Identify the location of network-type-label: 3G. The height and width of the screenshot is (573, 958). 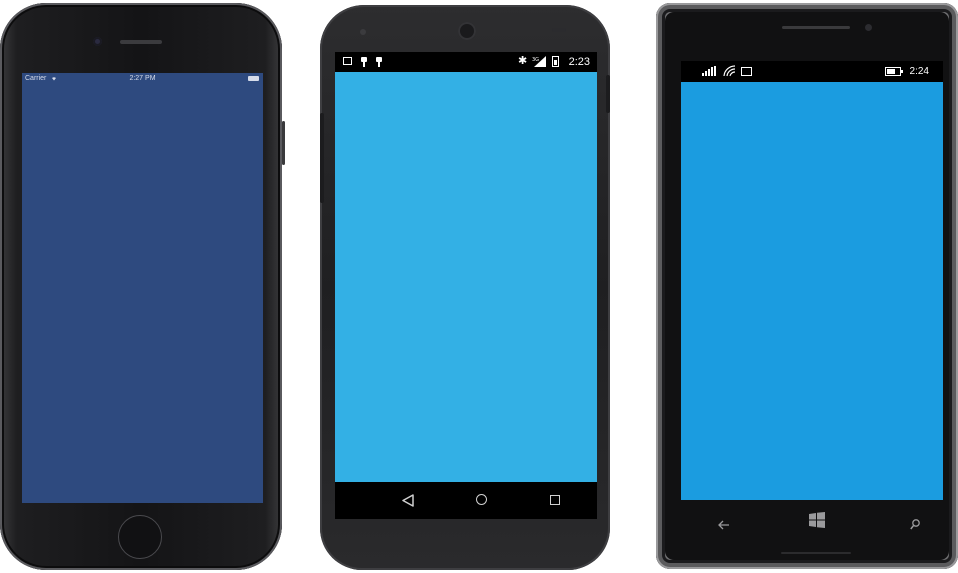
(535, 60).